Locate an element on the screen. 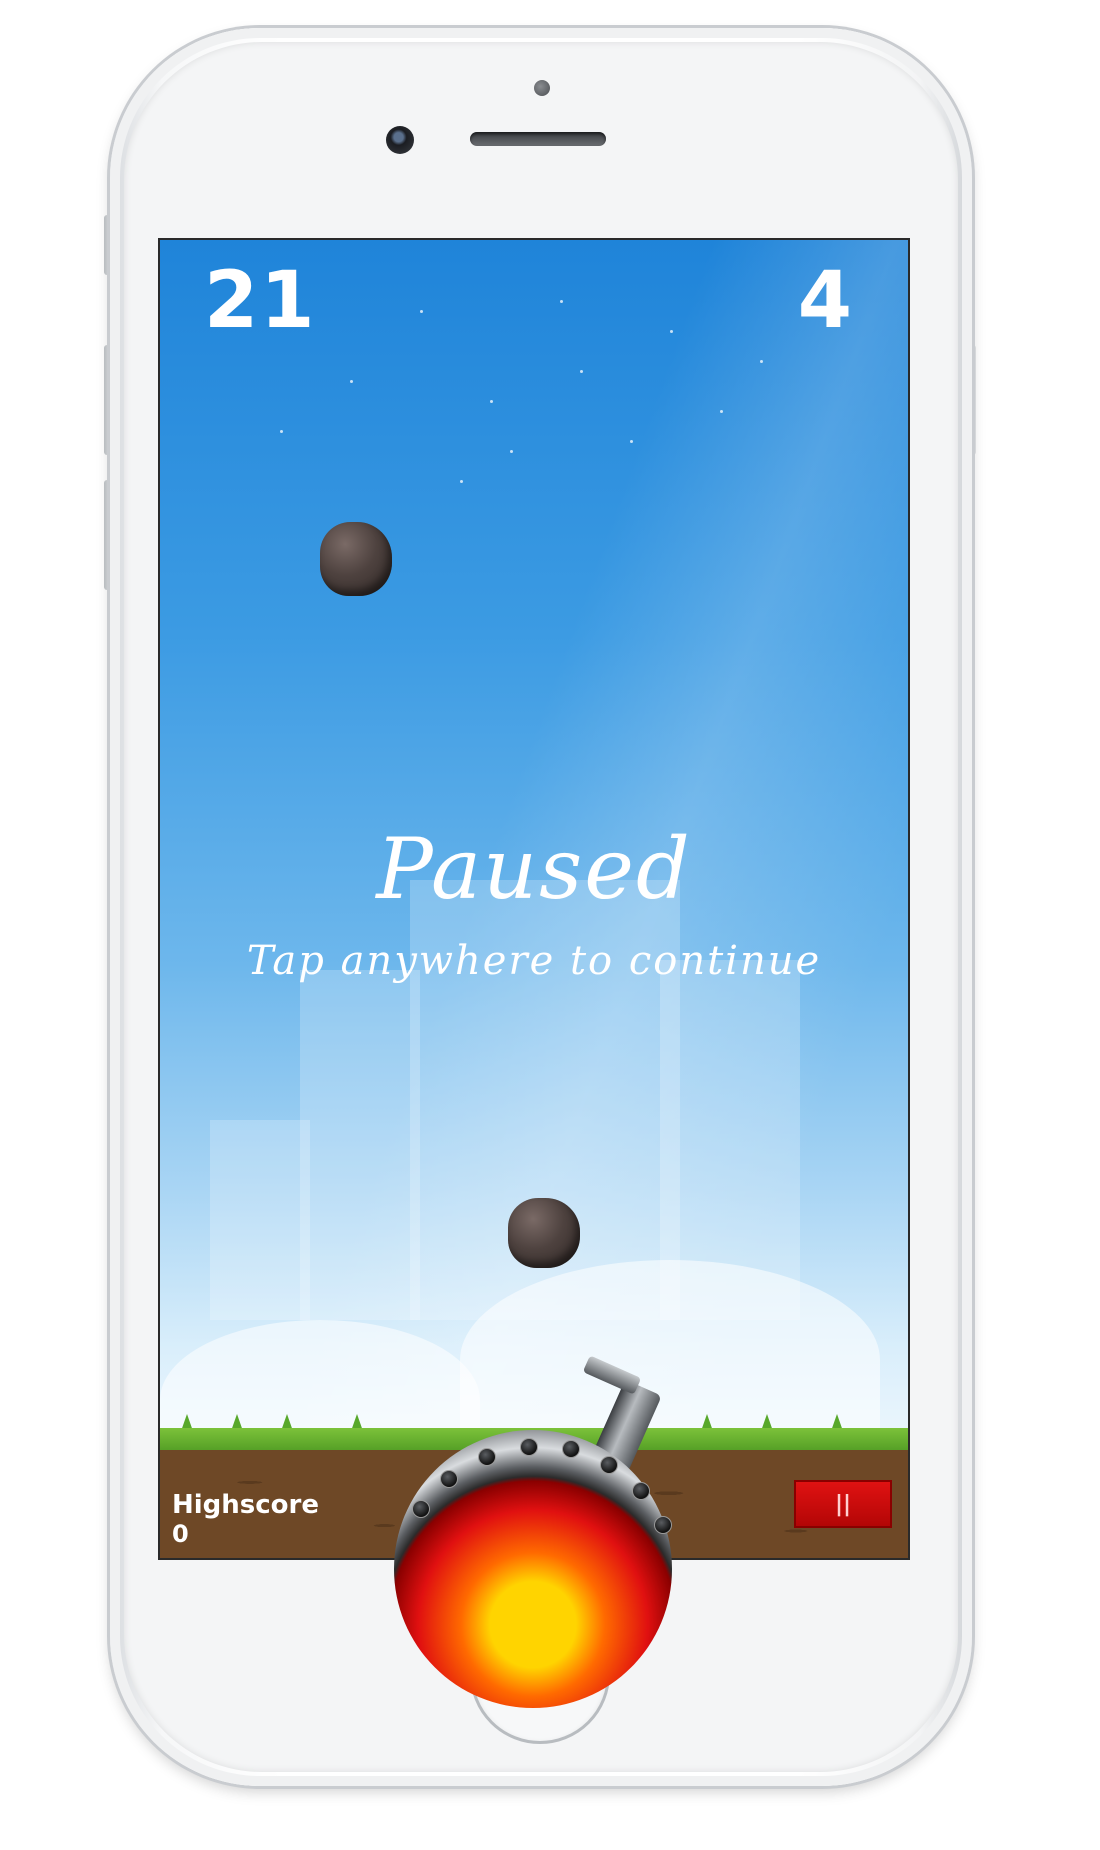  front-camera is located at coordinates (400, 140).